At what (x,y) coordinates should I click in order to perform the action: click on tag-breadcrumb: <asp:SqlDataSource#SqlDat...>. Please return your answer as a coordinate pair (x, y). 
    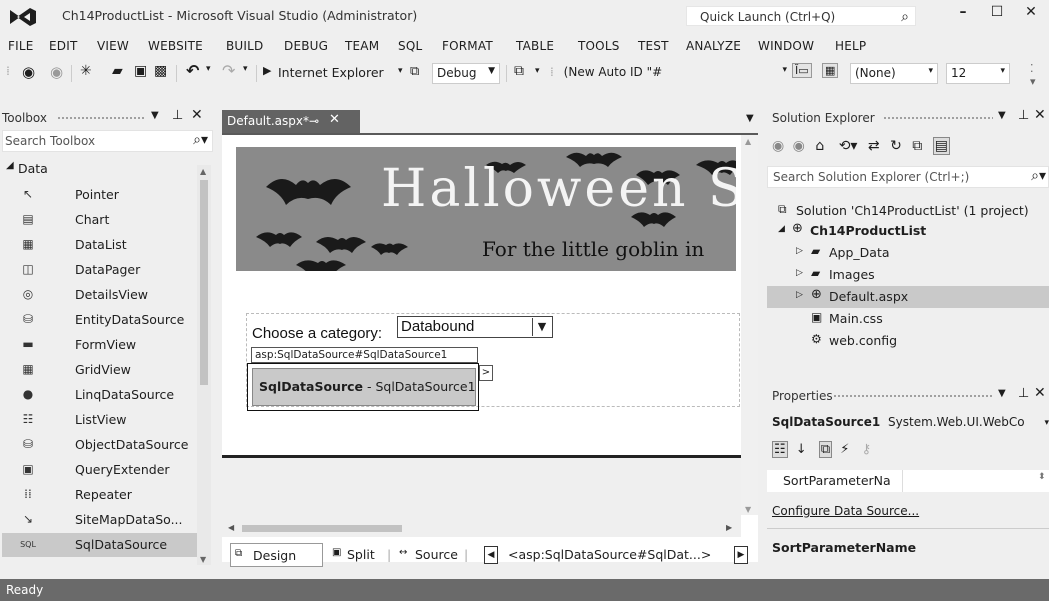
    Looking at the image, I should click on (609, 554).